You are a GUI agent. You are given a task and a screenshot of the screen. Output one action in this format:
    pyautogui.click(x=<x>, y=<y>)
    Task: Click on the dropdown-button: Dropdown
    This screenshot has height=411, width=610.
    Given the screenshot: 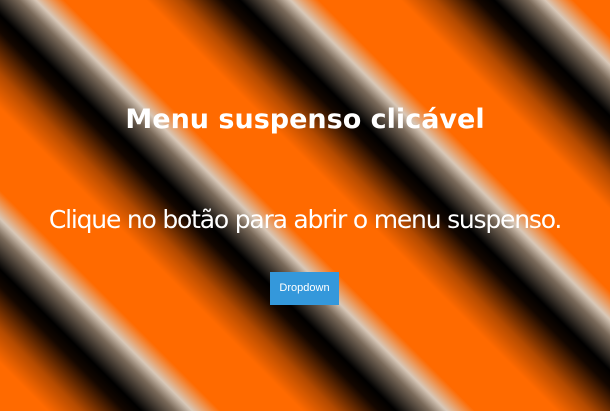 What is the action you would take?
    pyautogui.click(x=304, y=288)
    